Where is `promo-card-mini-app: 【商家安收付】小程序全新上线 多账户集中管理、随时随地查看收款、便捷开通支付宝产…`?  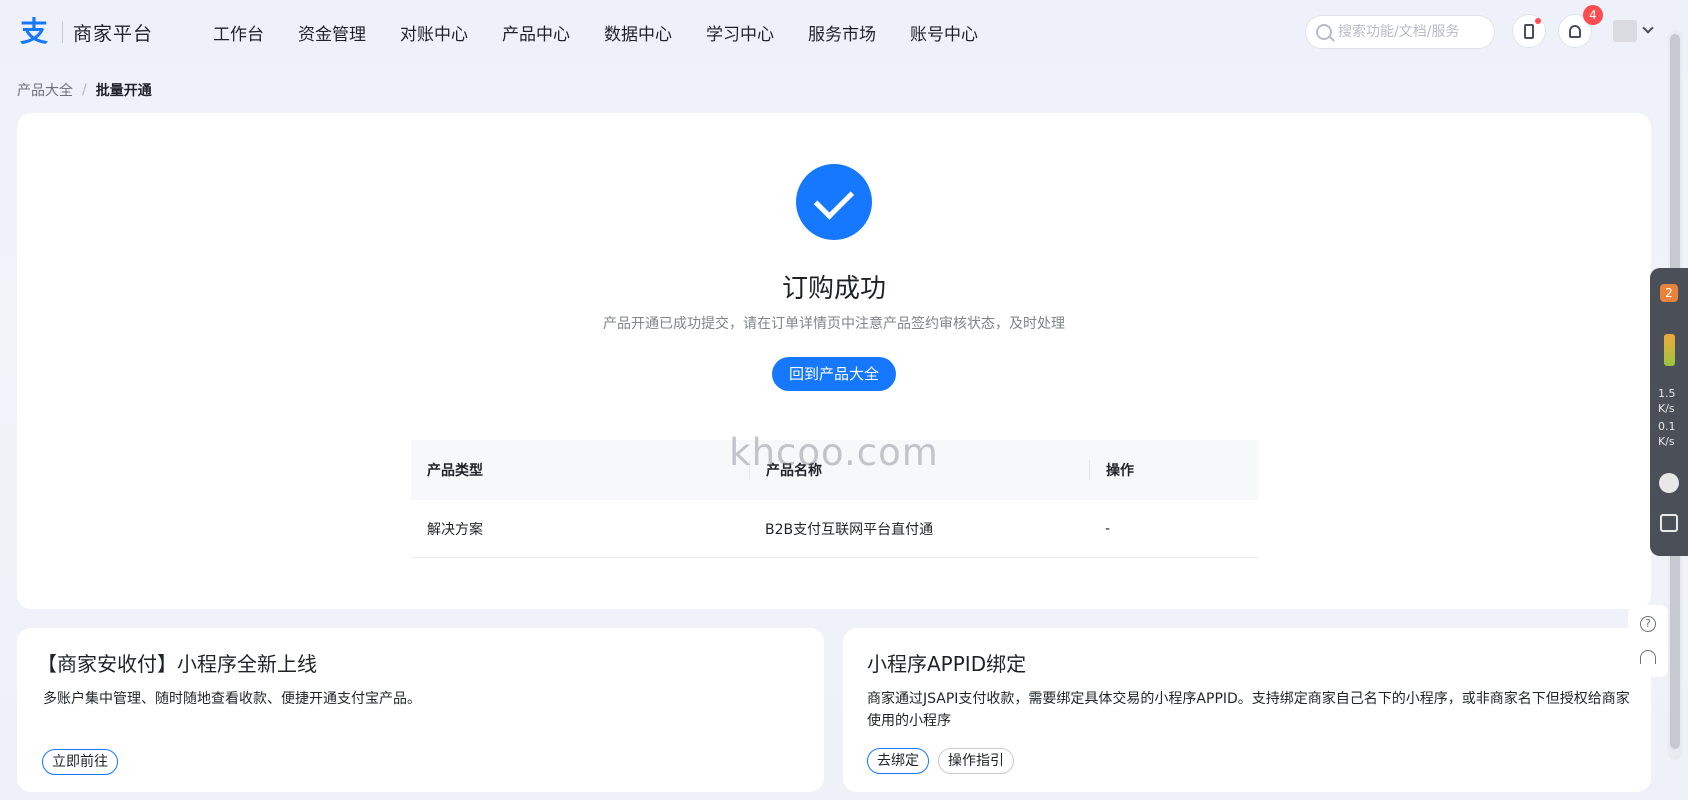
promo-card-mini-app: 【商家安收付】小程序全新上线 多账户集中管理、随时随地查看收款、便捷开通支付宝产… is located at coordinates (420, 710).